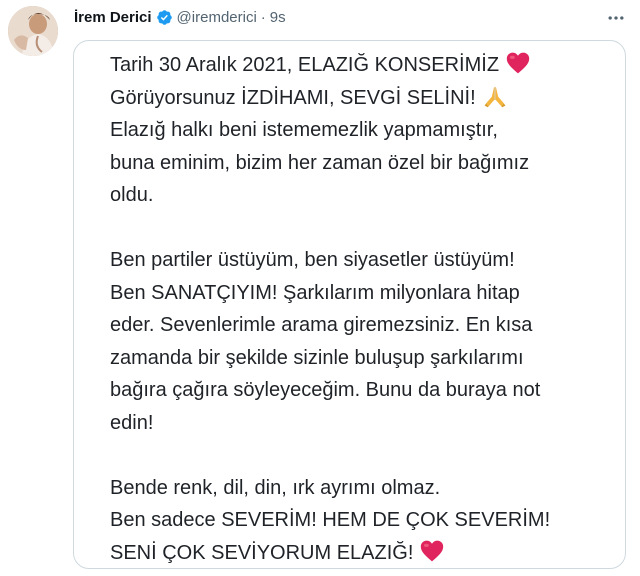  Describe the element at coordinates (262, 552) in the screenshot. I see `text-line-content: SENİ ÇOK SEVİYORUM ELAZIĞ!` at that location.